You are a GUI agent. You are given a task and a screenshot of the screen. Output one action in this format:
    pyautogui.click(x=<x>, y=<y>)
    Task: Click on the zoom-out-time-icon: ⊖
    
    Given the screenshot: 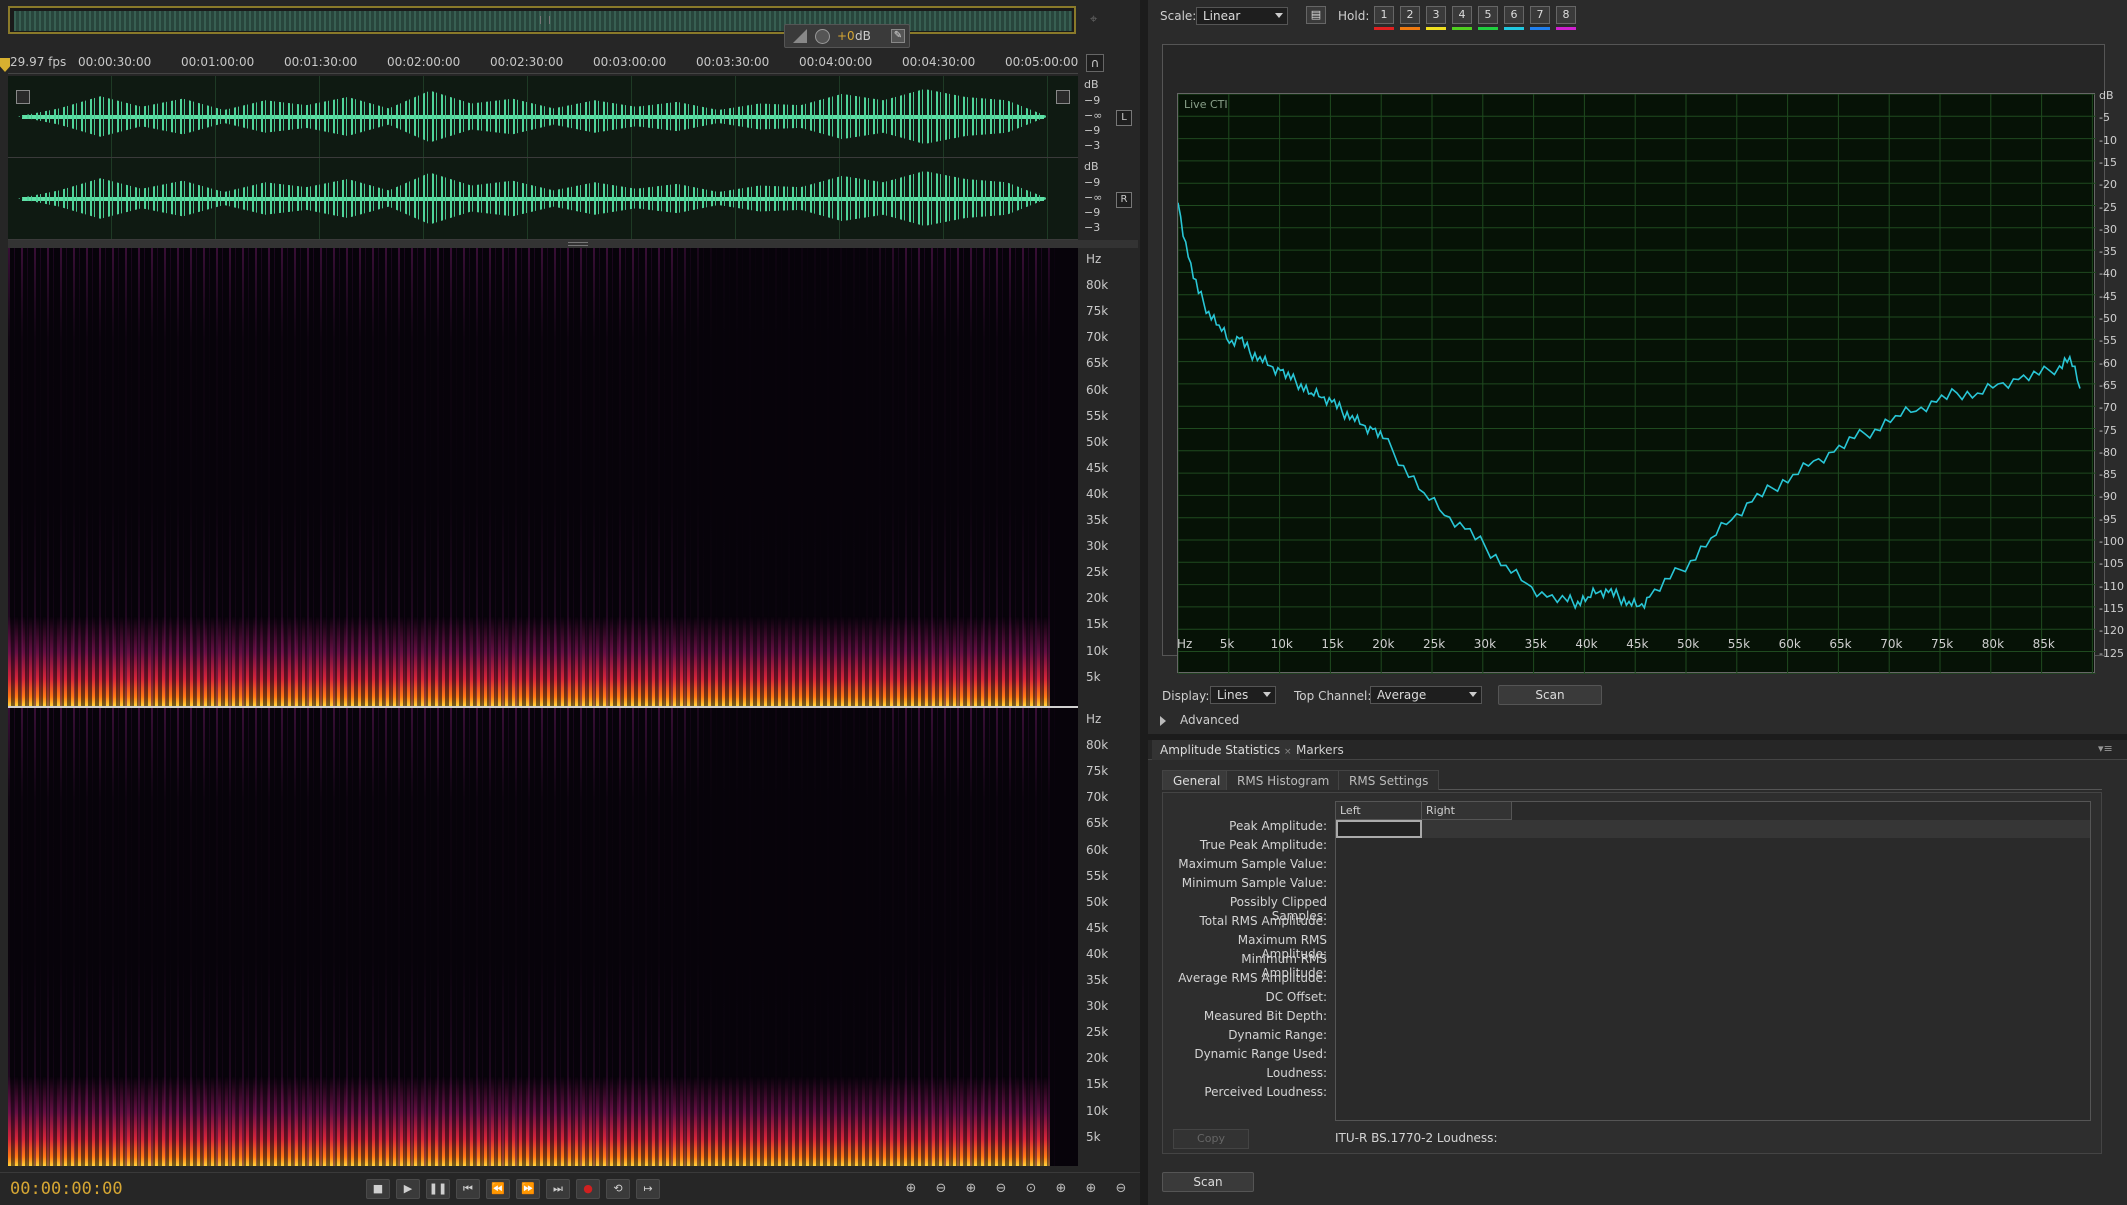 What is the action you would take?
    pyautogui.click(x=1001, y=1189)
    